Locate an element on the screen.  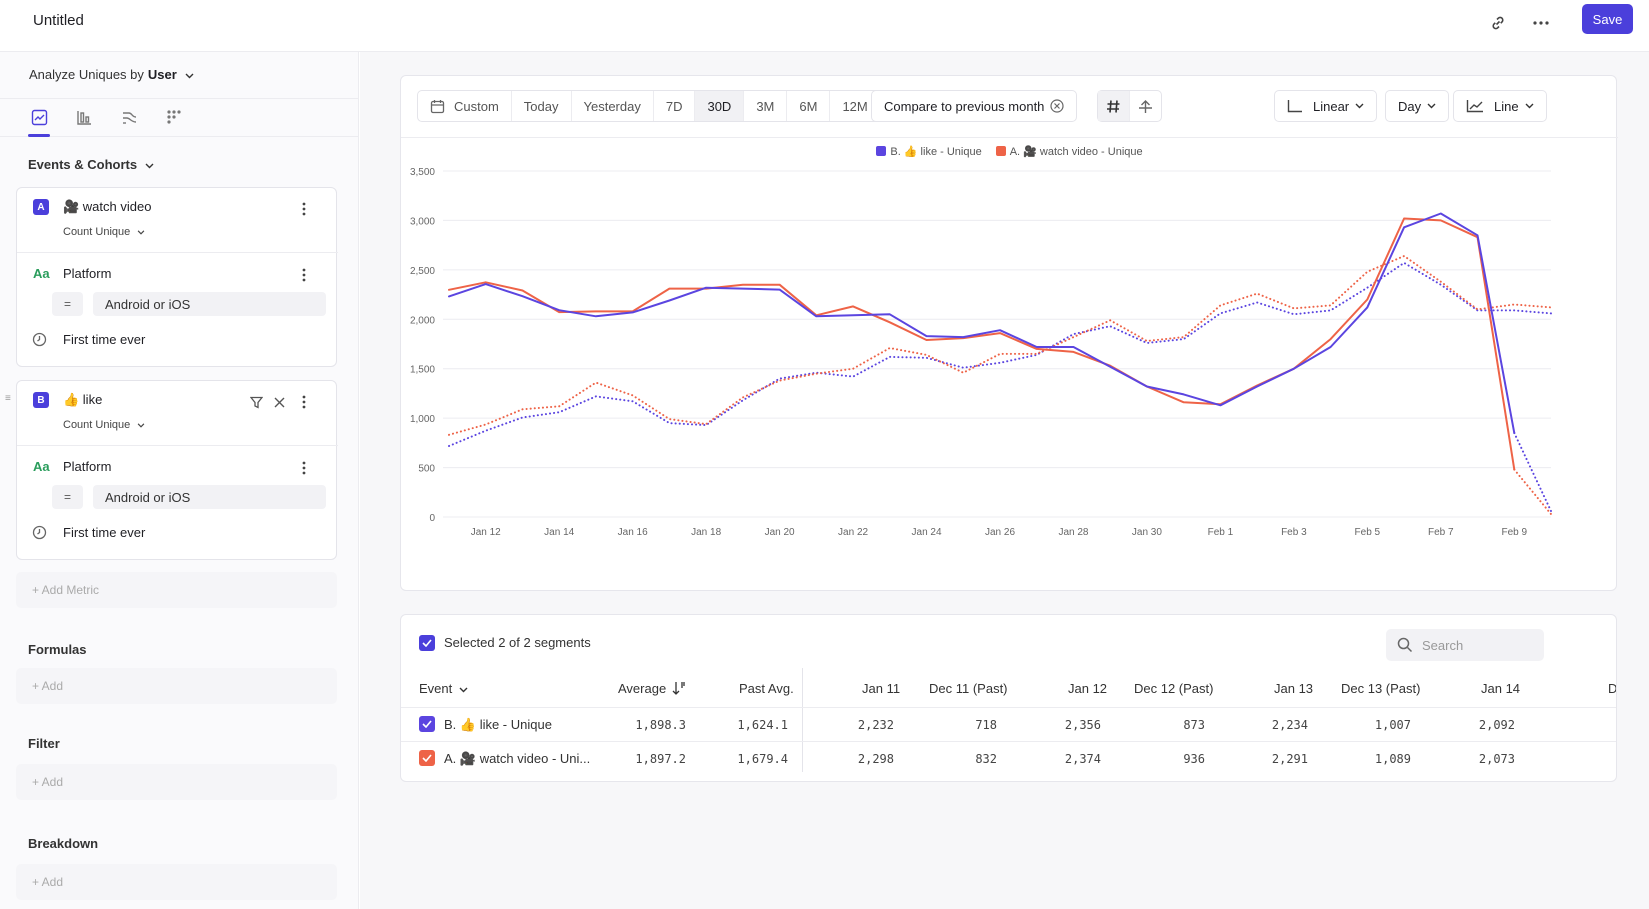
column-header-jan-14: Jan 14 is located at coordinates (1500, 688).